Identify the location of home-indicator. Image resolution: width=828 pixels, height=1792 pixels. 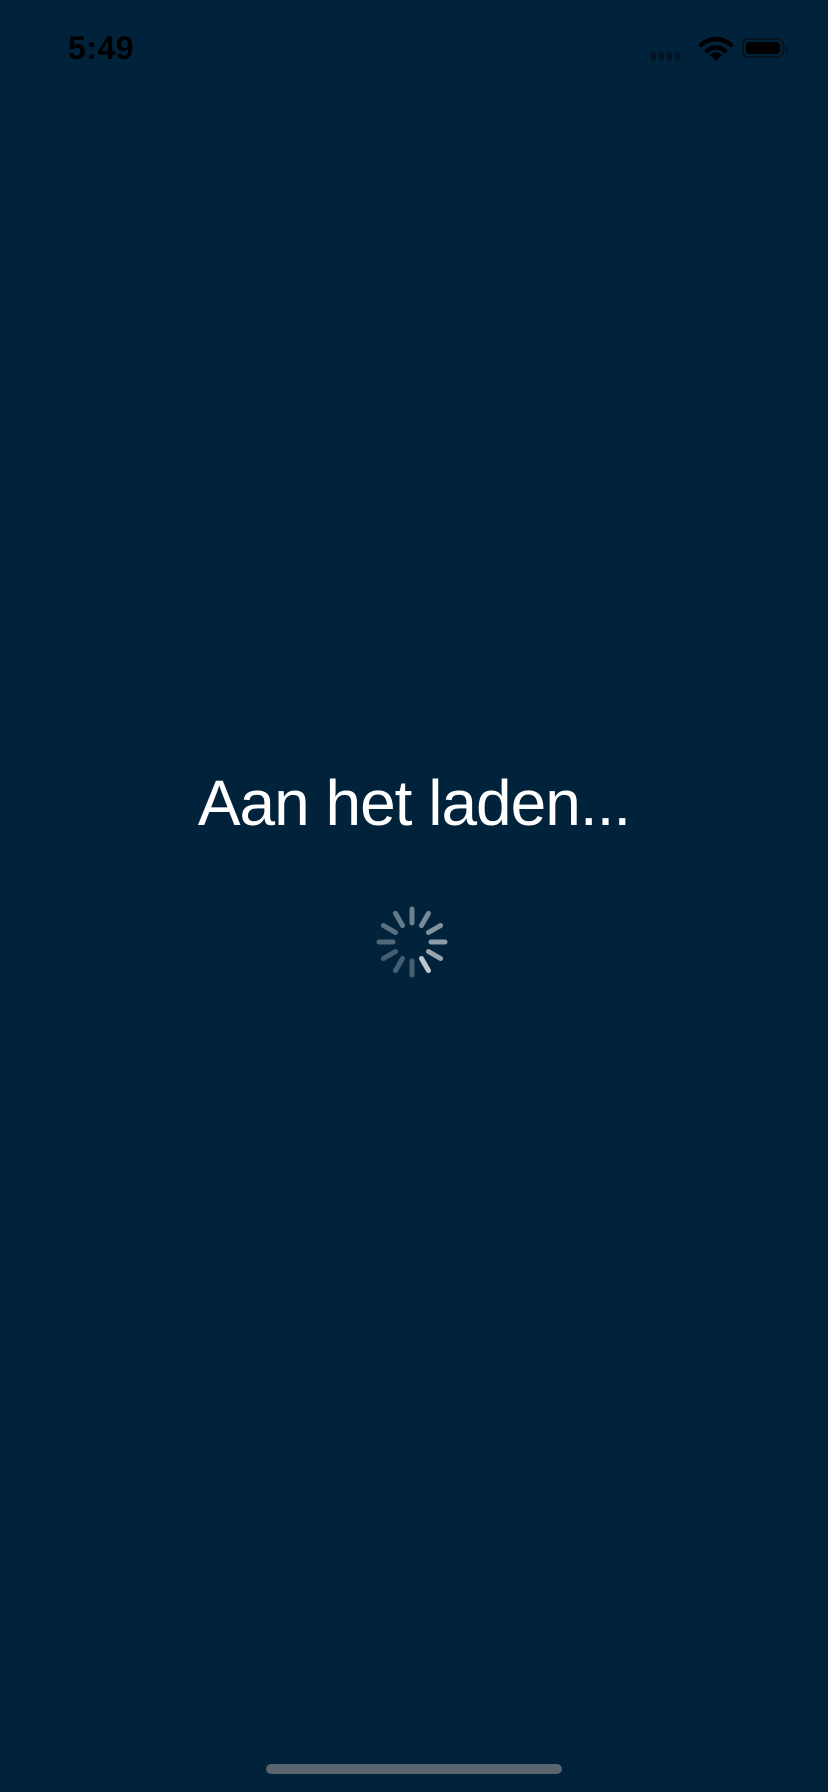
(414, 1769).